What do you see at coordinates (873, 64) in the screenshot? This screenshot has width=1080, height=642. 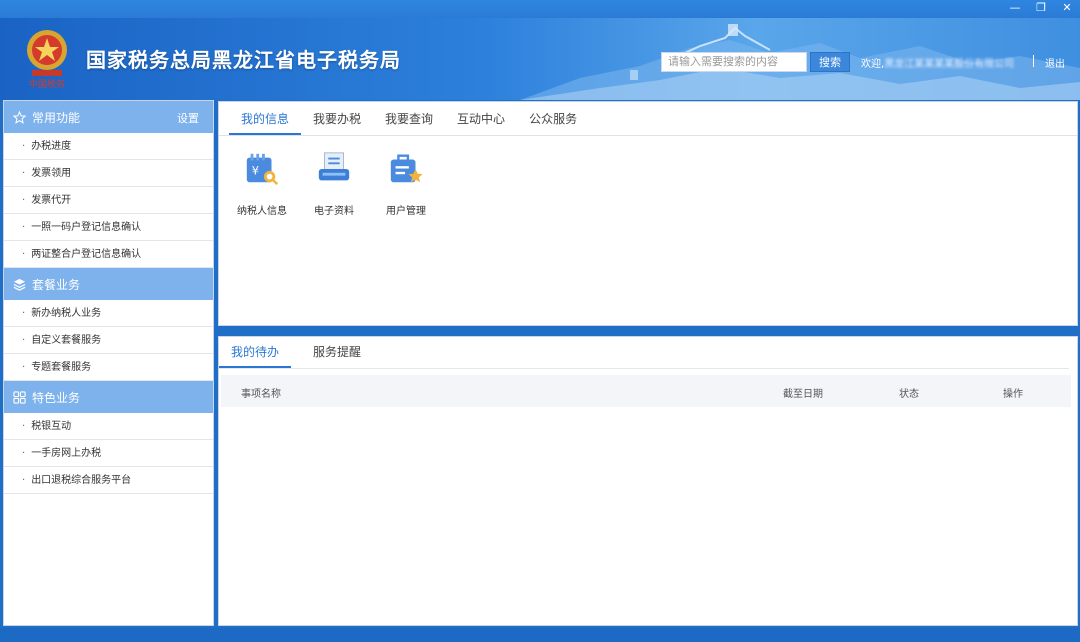 I see `welcome-prefix: 欢迎,` at bounding box center [873, 64].